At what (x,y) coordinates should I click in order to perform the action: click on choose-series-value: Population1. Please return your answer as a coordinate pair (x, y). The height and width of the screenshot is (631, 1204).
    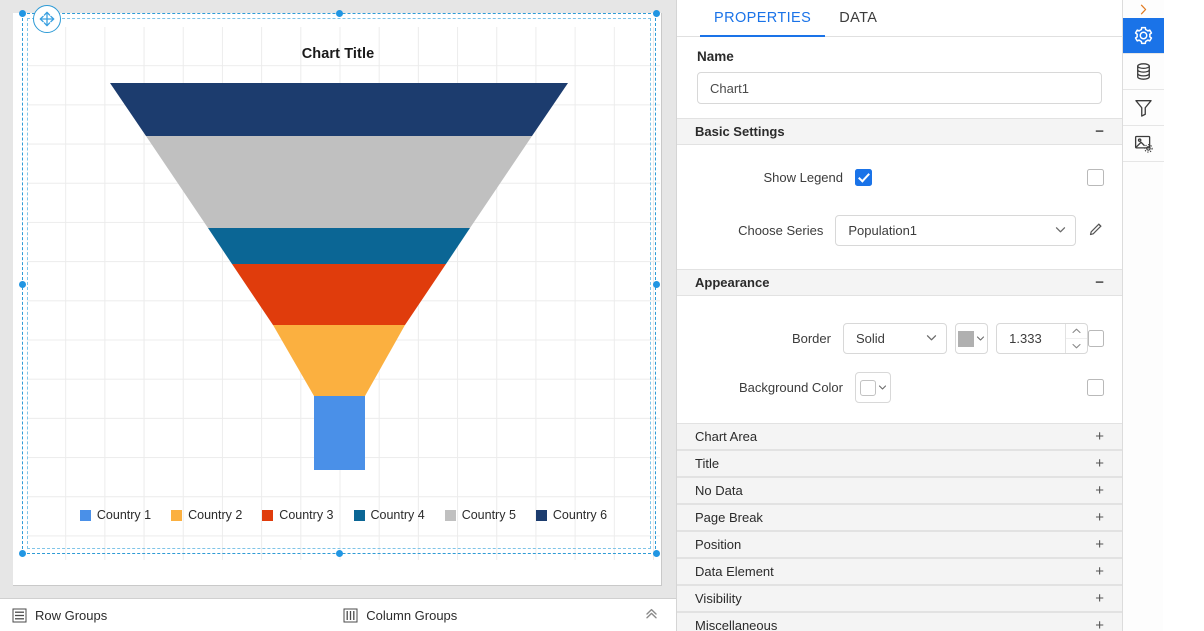
    Looking at the image, I should click on (883, 230).